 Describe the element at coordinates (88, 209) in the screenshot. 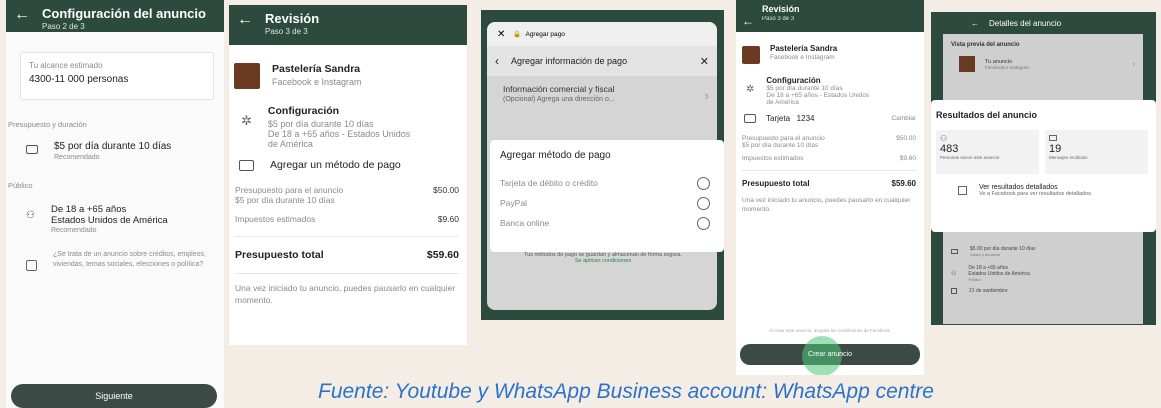

I see `audience-age: De 18 a +65 años` at that location.